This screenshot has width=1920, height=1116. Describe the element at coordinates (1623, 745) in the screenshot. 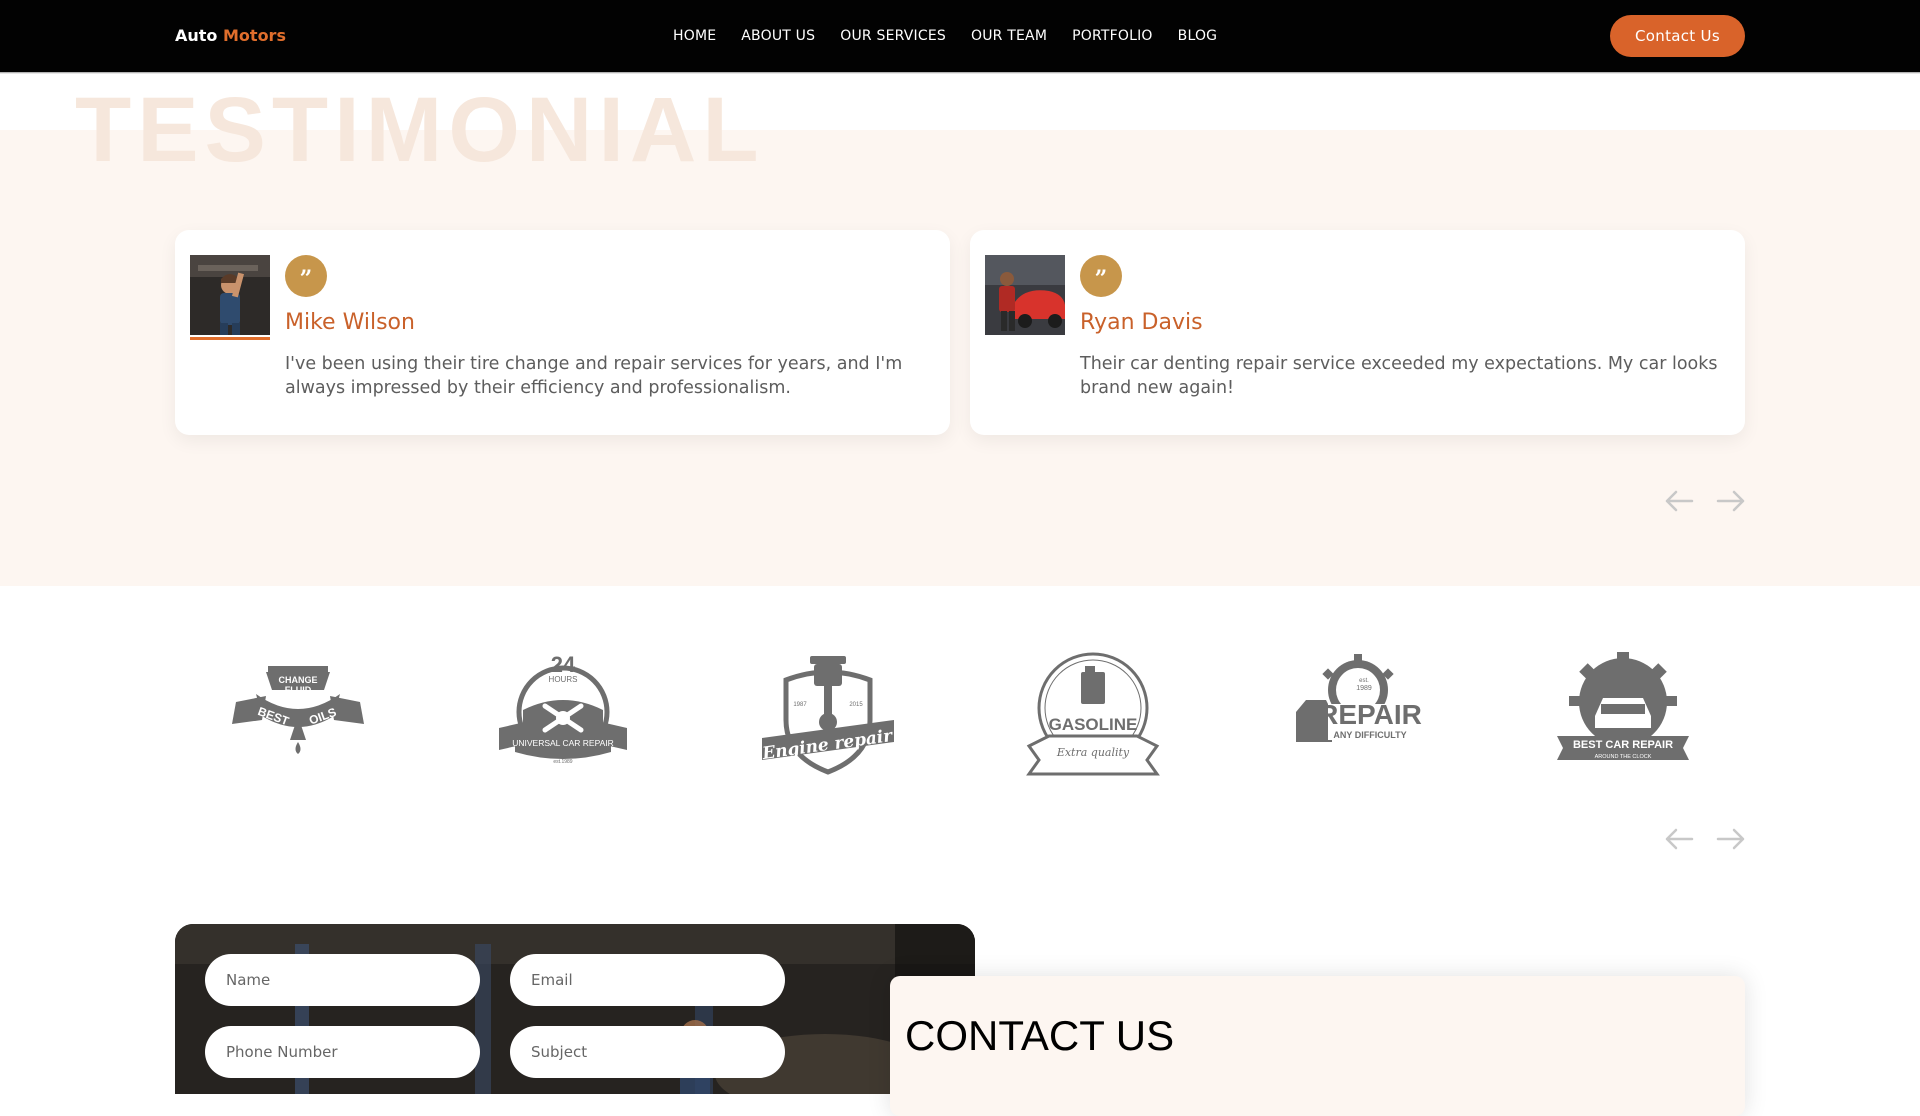

I see `best-car-repair-line1: BEST CAR REPAIR` at that location.